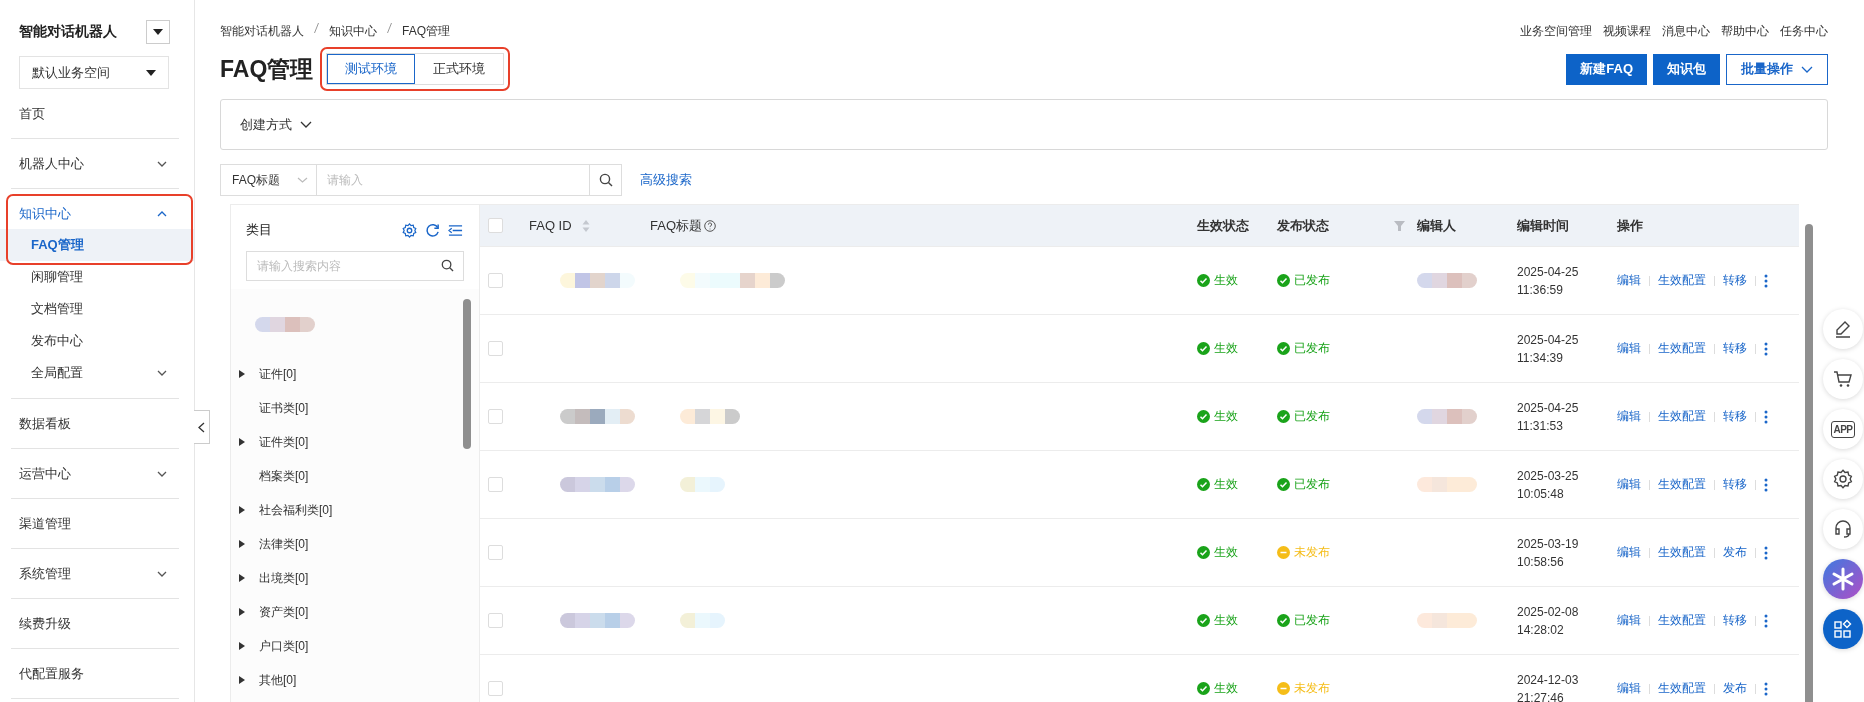 This screenshot has width=1864, height=702. I want to click on category-item: 户口类[0], so click(349, 646).